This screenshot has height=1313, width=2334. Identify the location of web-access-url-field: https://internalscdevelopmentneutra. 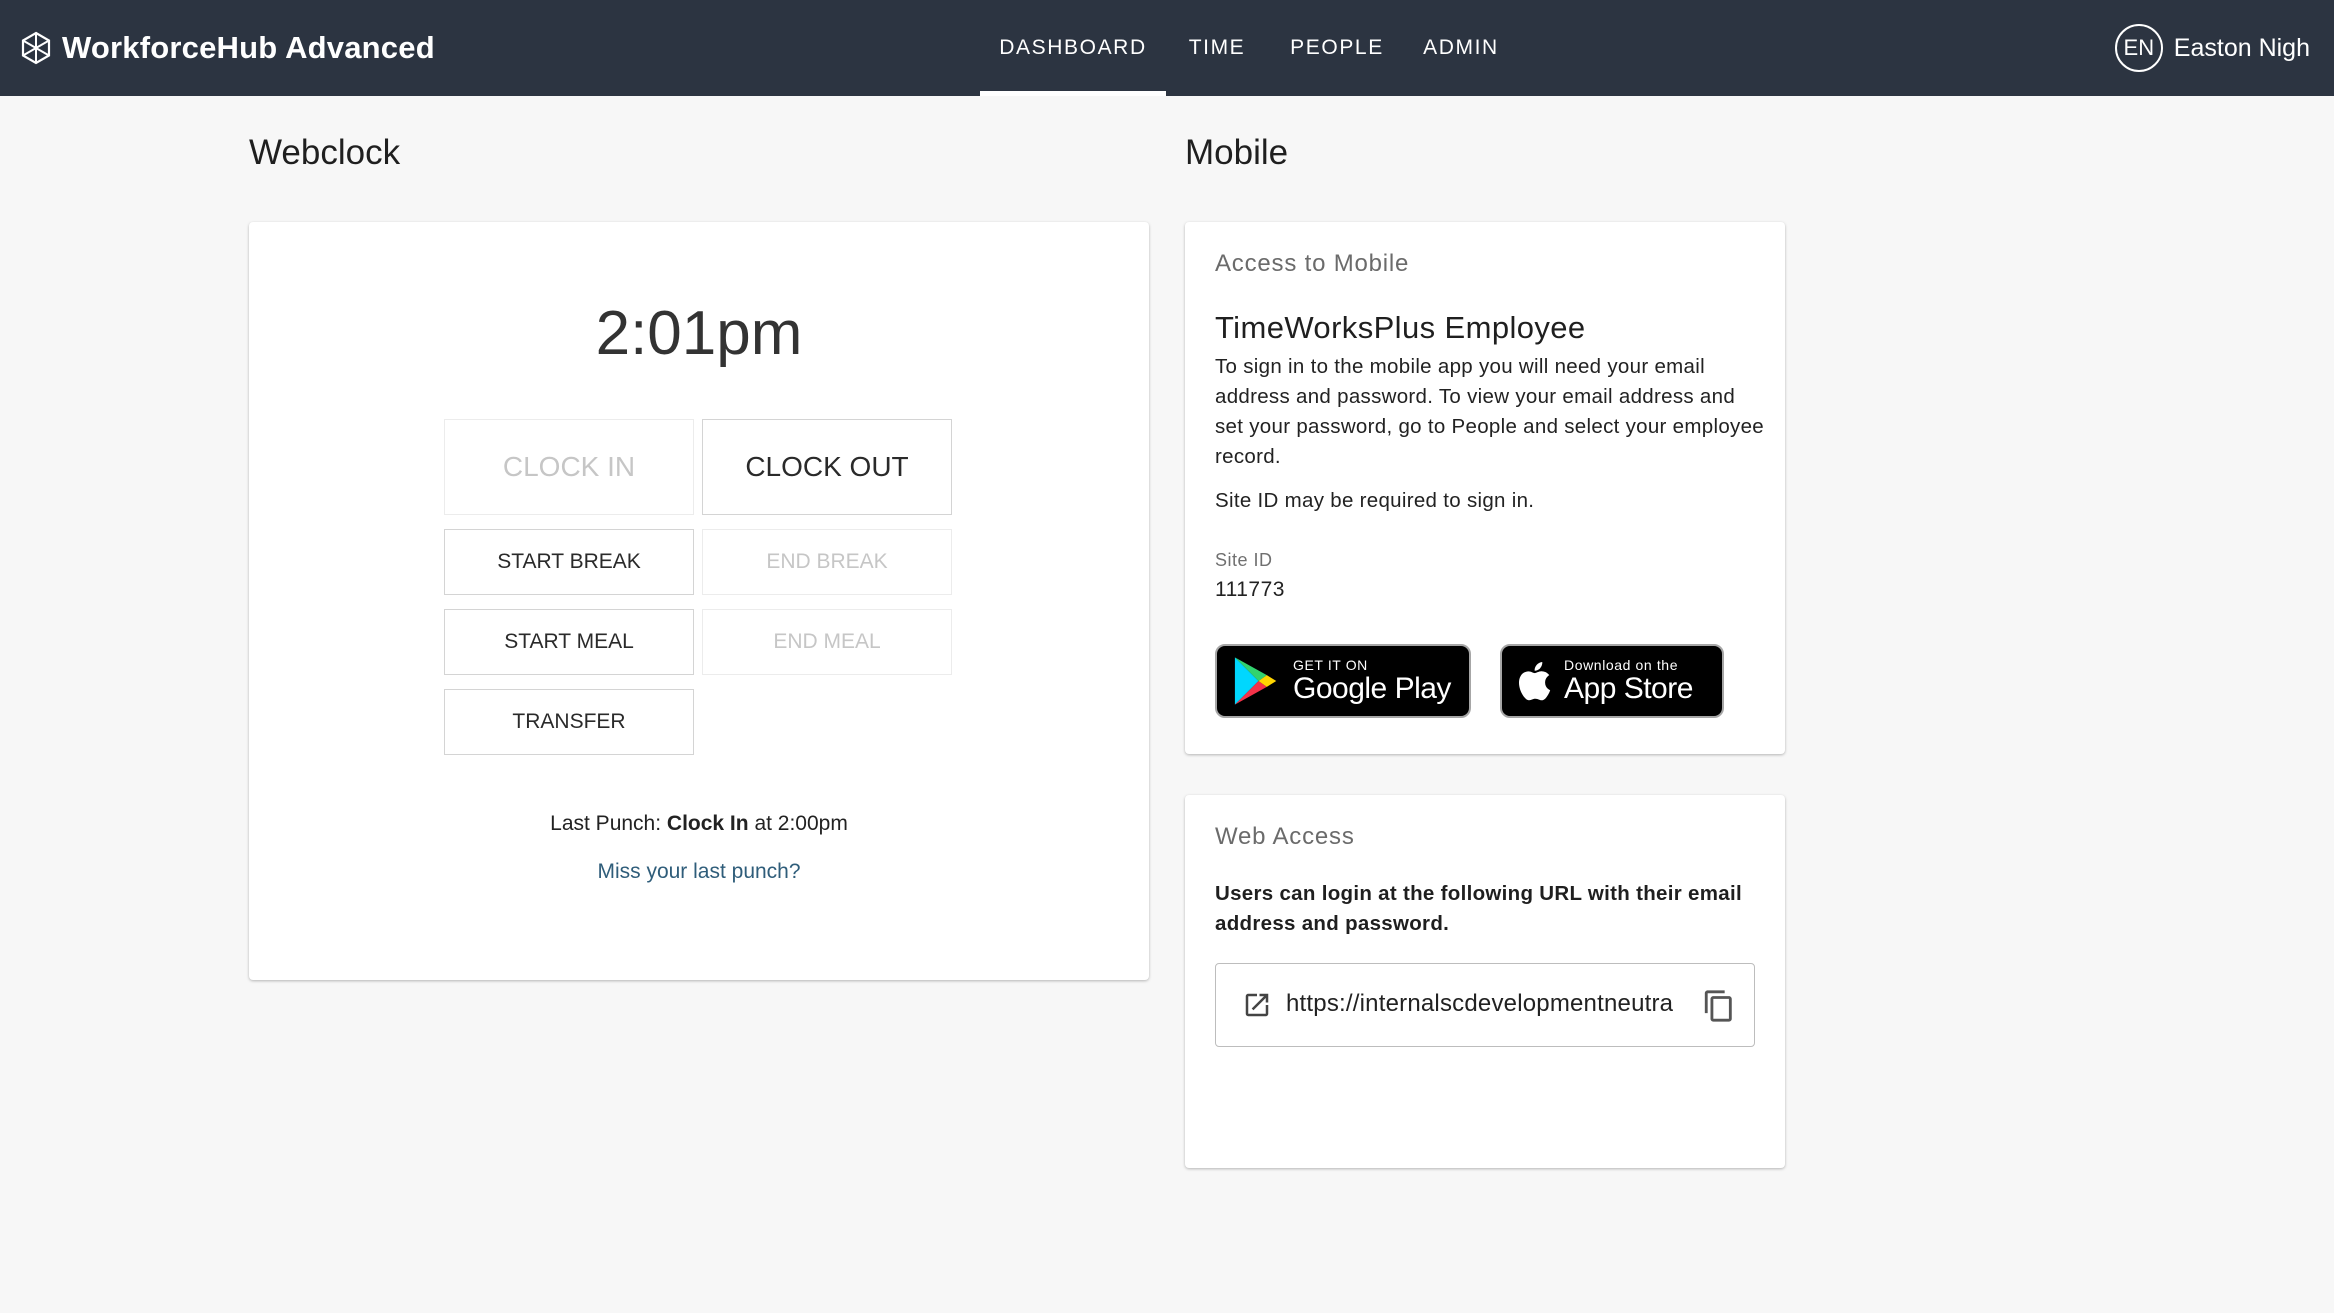
(1485, 1005).